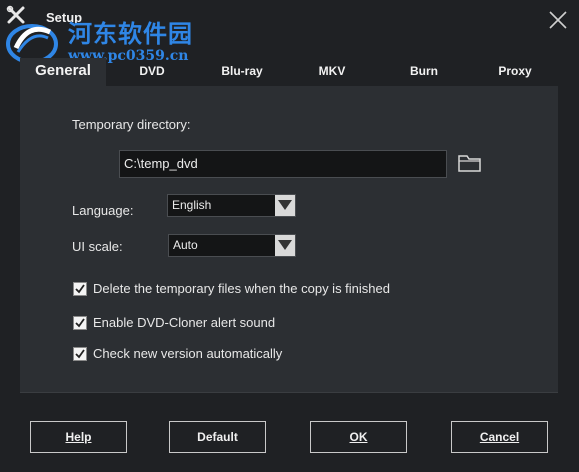  Describe the element at coordinates (332, 72) in the screenshot. I see `tab-mkv: MKV` at that location.